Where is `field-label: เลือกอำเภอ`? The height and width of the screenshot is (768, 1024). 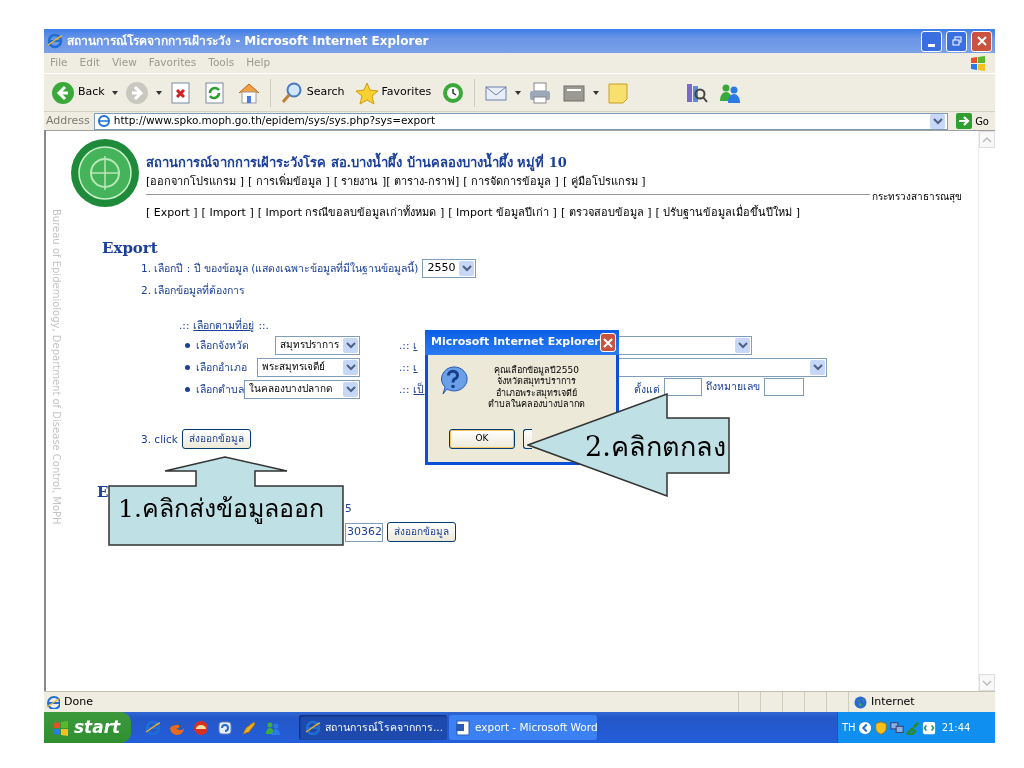
field-label: เลือกอำเภอ is located at coordinates (221, 367).